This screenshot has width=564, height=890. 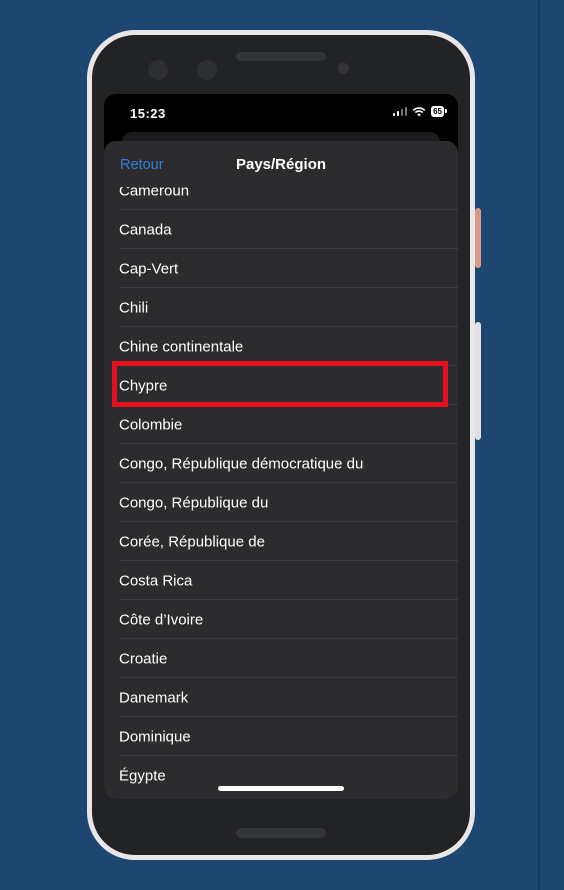 I want to click on list-item-label: Croatie, so click(x=143, y=658).